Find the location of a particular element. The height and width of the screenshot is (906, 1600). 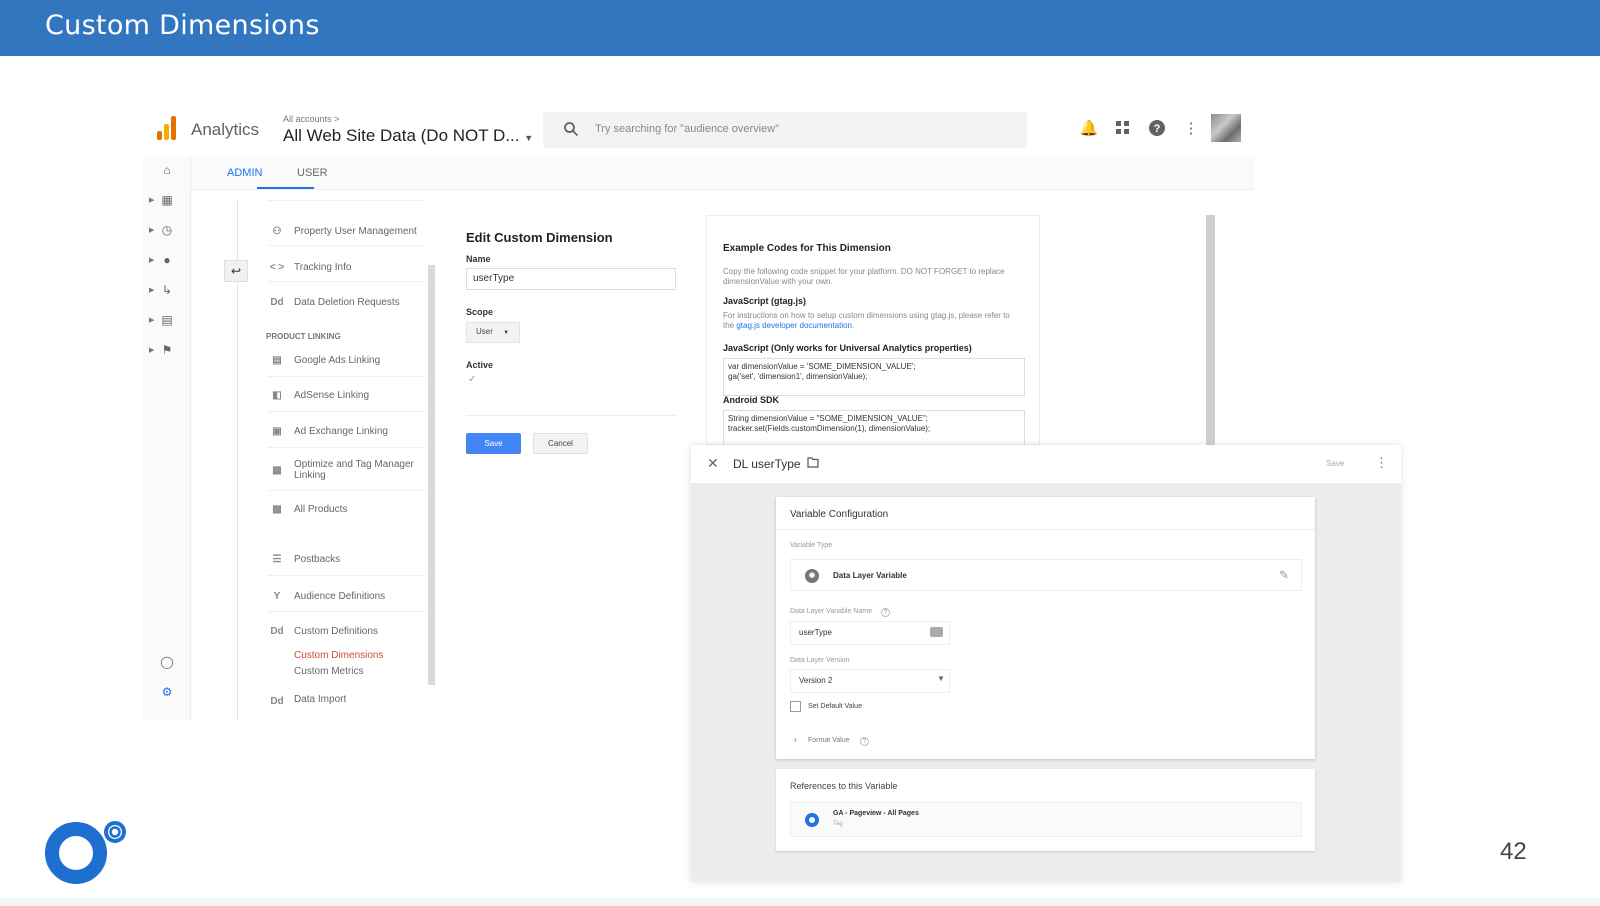

menu-divider is located at coordinates (347, 490).